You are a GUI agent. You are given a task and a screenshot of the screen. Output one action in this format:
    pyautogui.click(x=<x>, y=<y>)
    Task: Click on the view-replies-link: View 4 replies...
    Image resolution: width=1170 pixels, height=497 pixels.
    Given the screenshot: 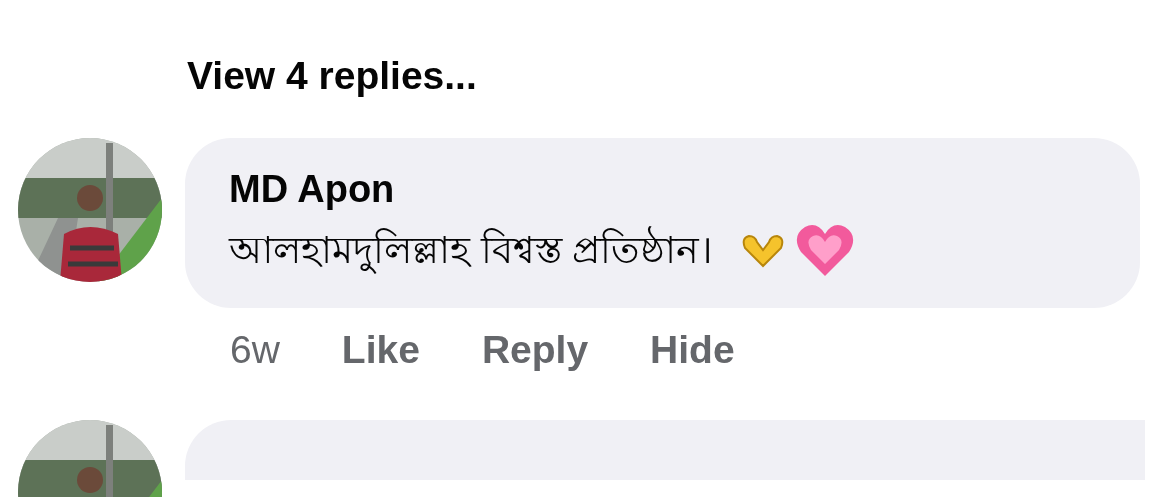 What is the action you would take?
    pyautogui.click(x=332, y=76)
    